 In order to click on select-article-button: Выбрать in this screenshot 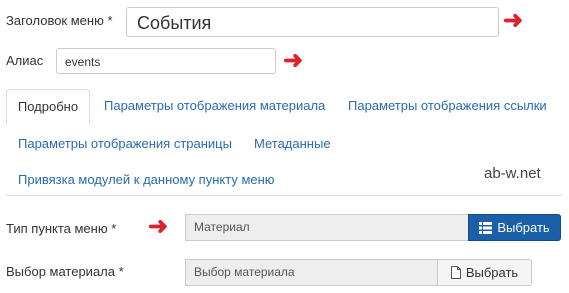, I will do `click(484, 272)`.